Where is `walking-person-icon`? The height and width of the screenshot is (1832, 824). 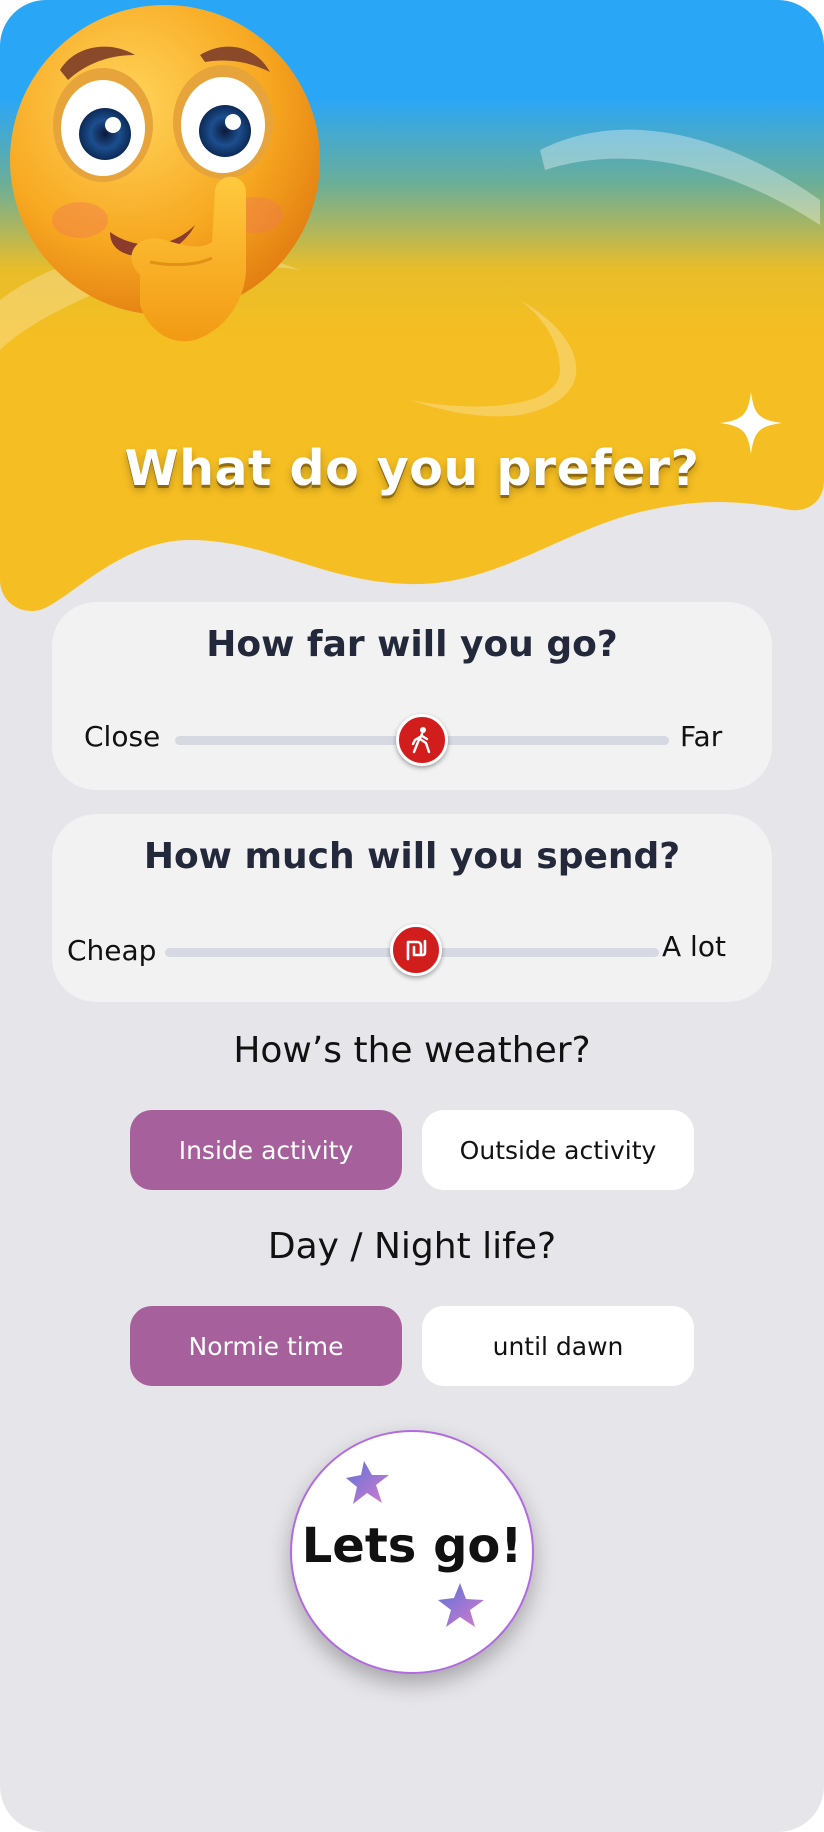
walking-person-icon is located at coordinates (421, 740).